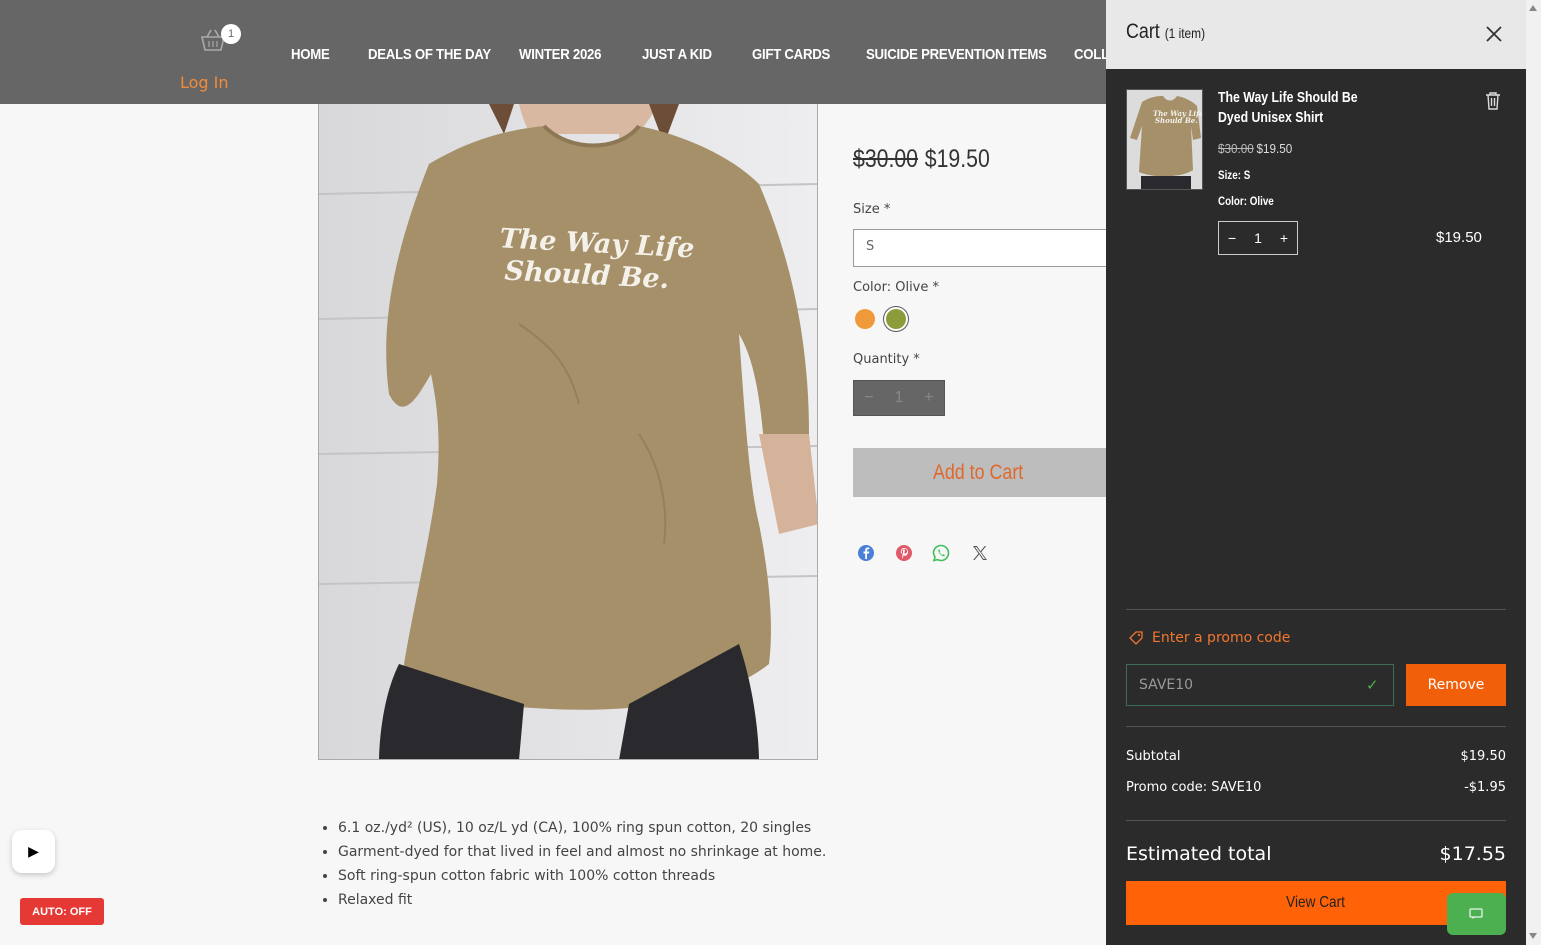 The height and width of the screenshot is (945, 1541). Describe the element at coordinates (886, 359) in the screenshot. I see `quantity-label: Quantity *` at that location.